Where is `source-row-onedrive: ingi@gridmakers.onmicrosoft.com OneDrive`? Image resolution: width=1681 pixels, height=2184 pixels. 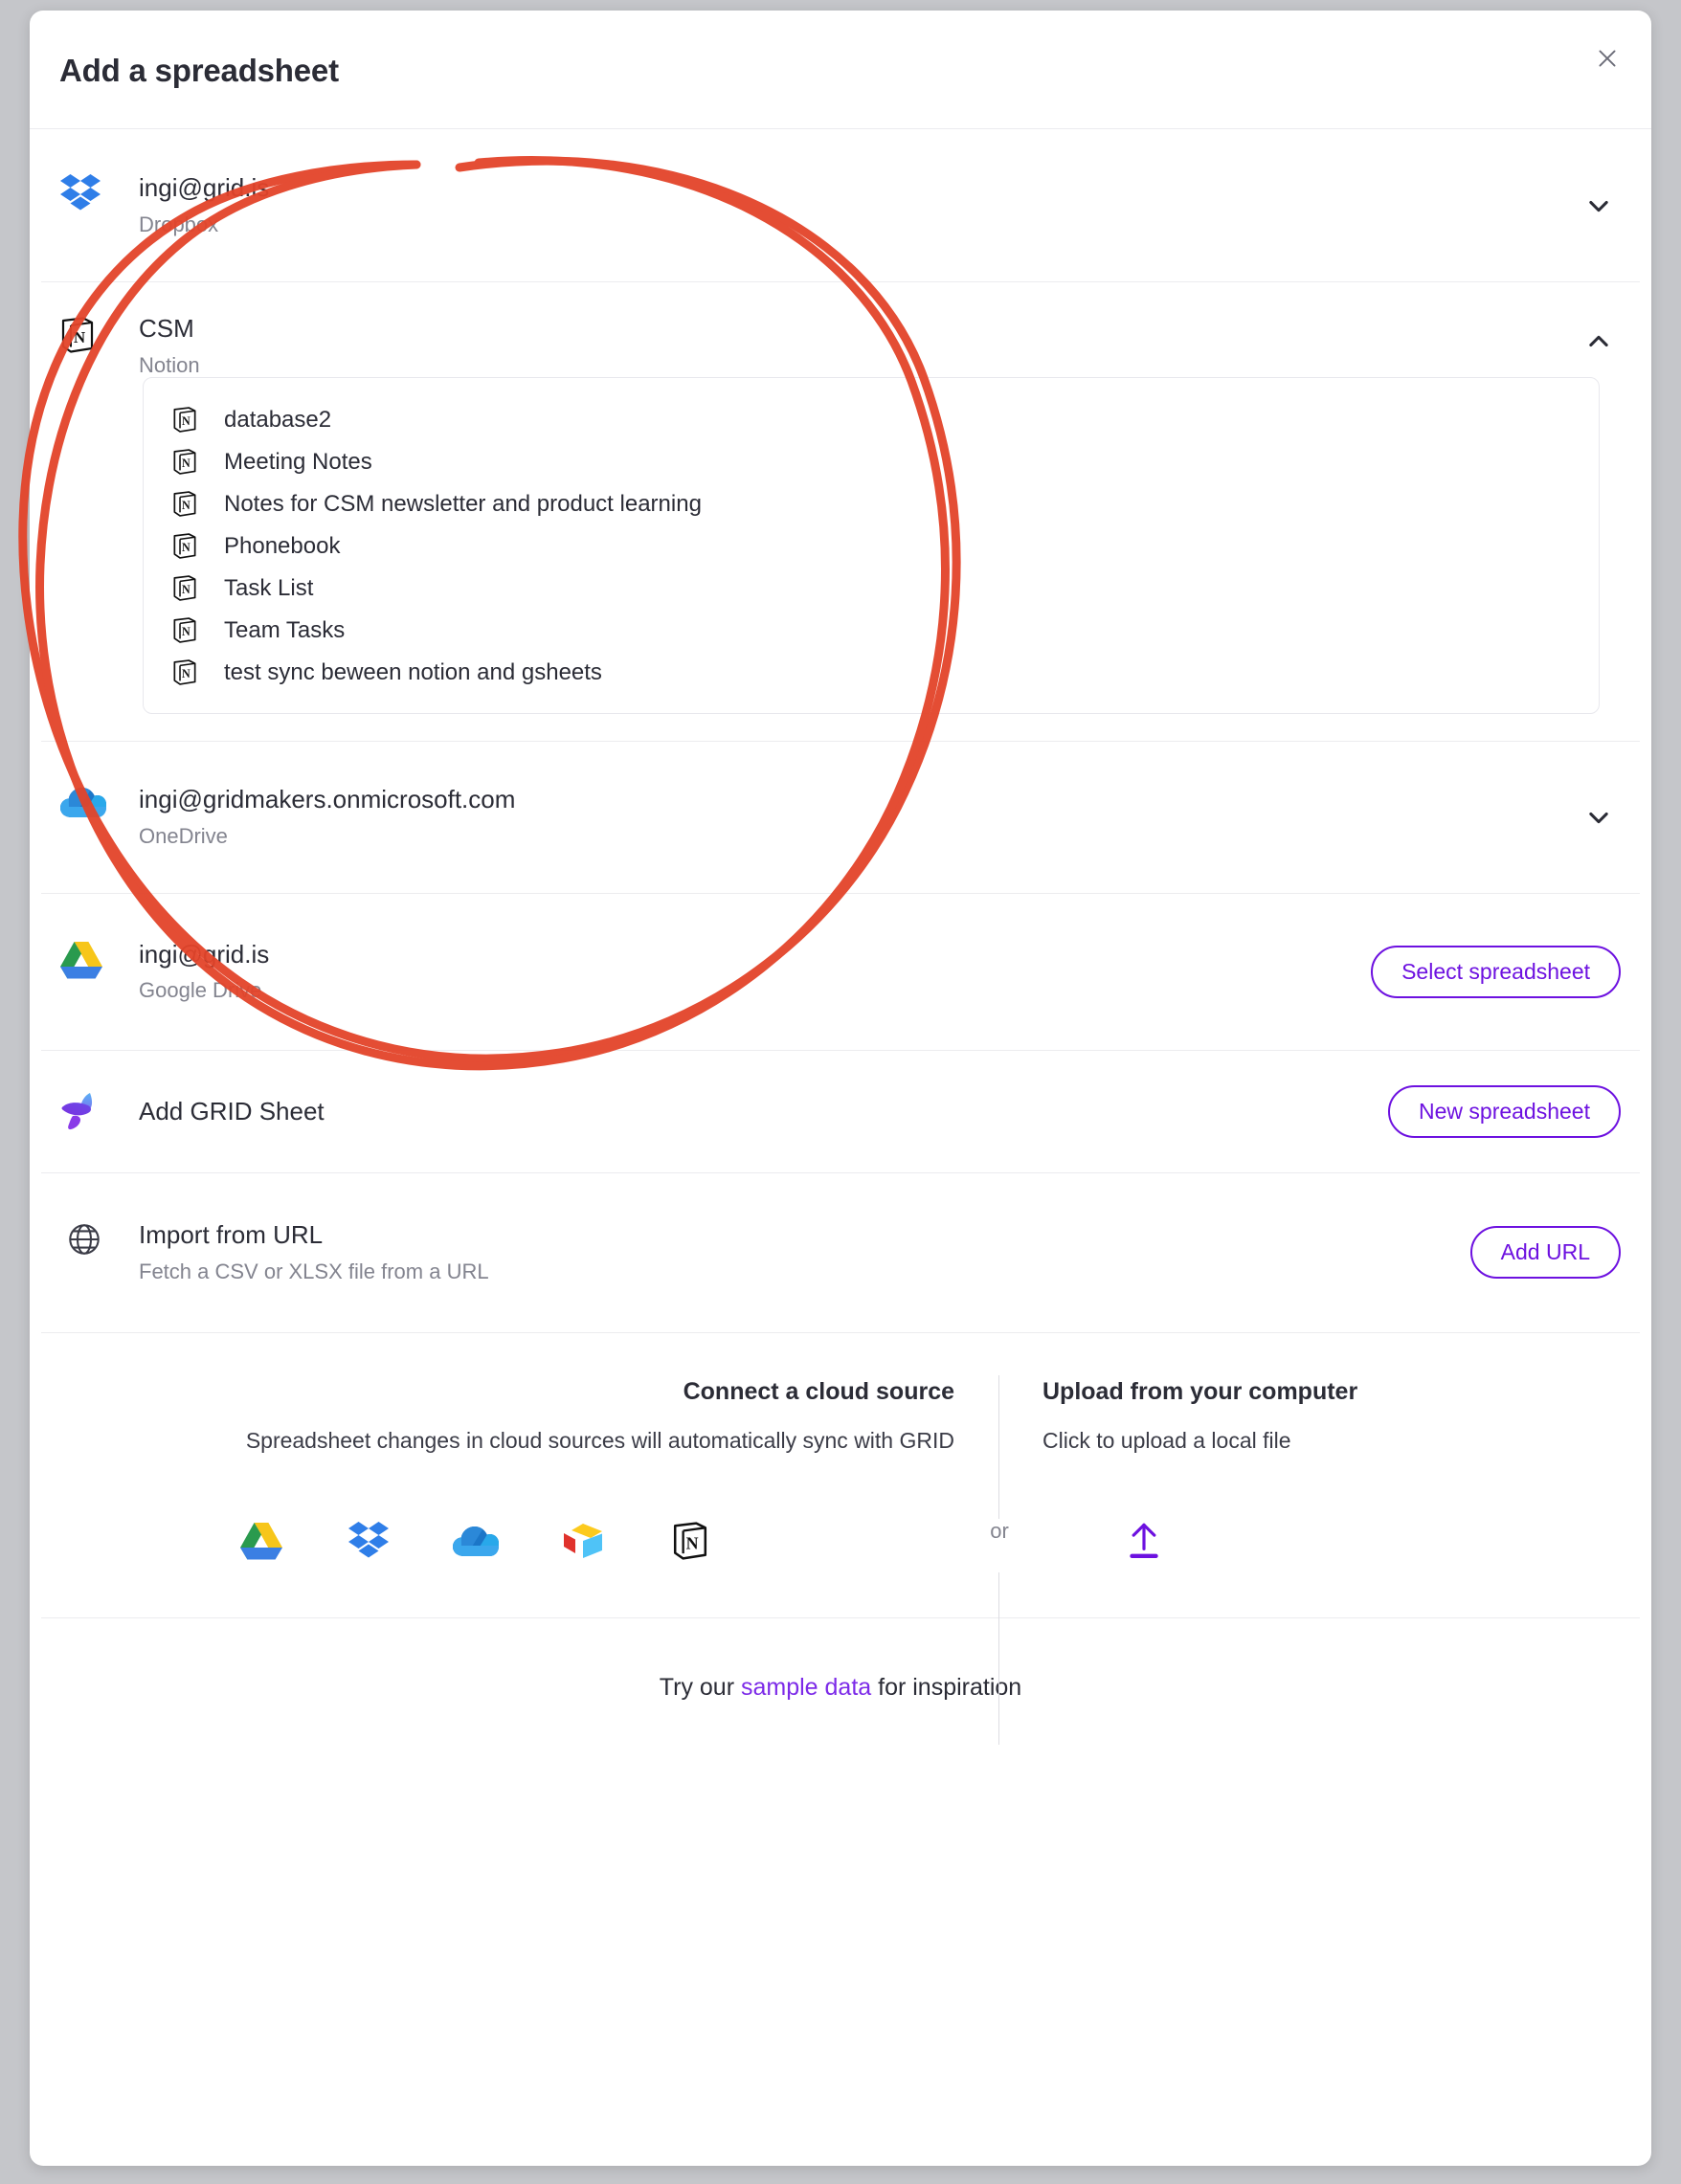
source-row-onedrive: ingi@gridmakers.onmicrosoft.com OneDrive is located at coordinates (840, 817).